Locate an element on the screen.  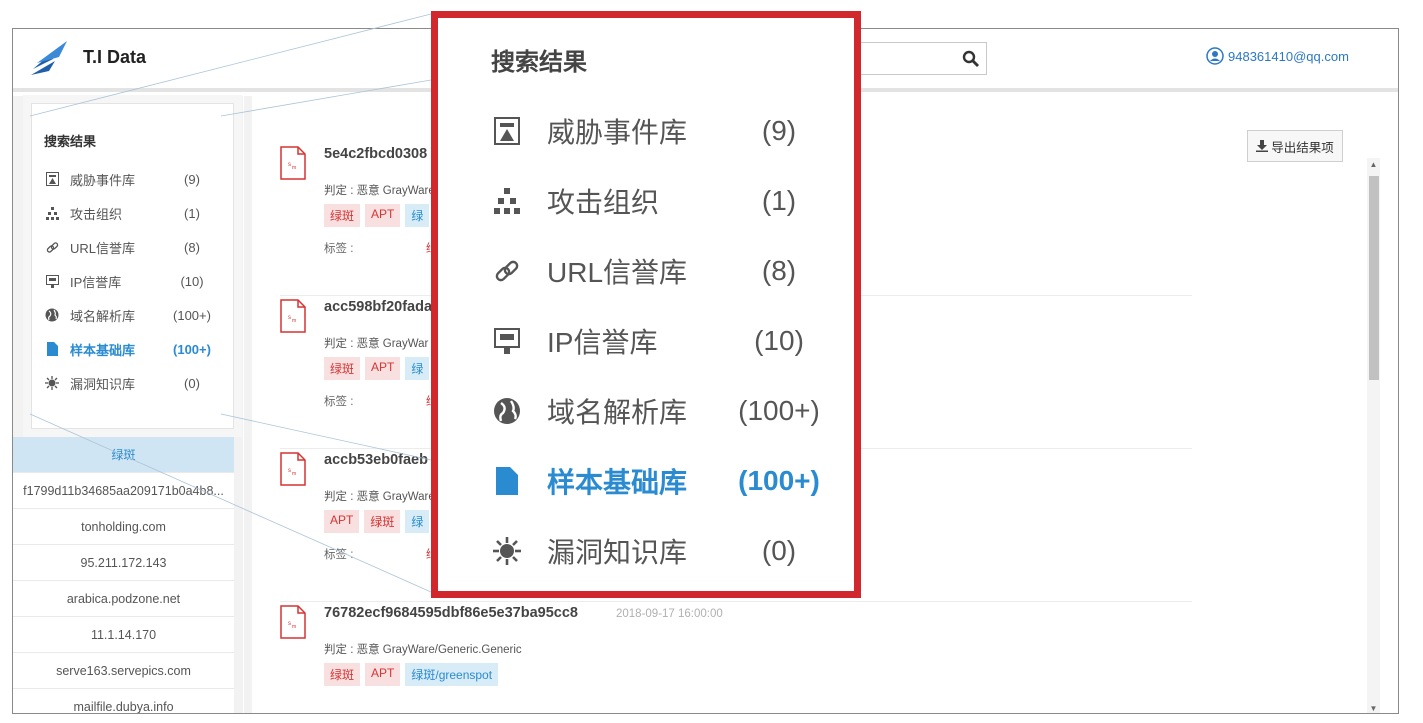
scroll-down-arrow: ▼ is located at coordinates (1373, 707).